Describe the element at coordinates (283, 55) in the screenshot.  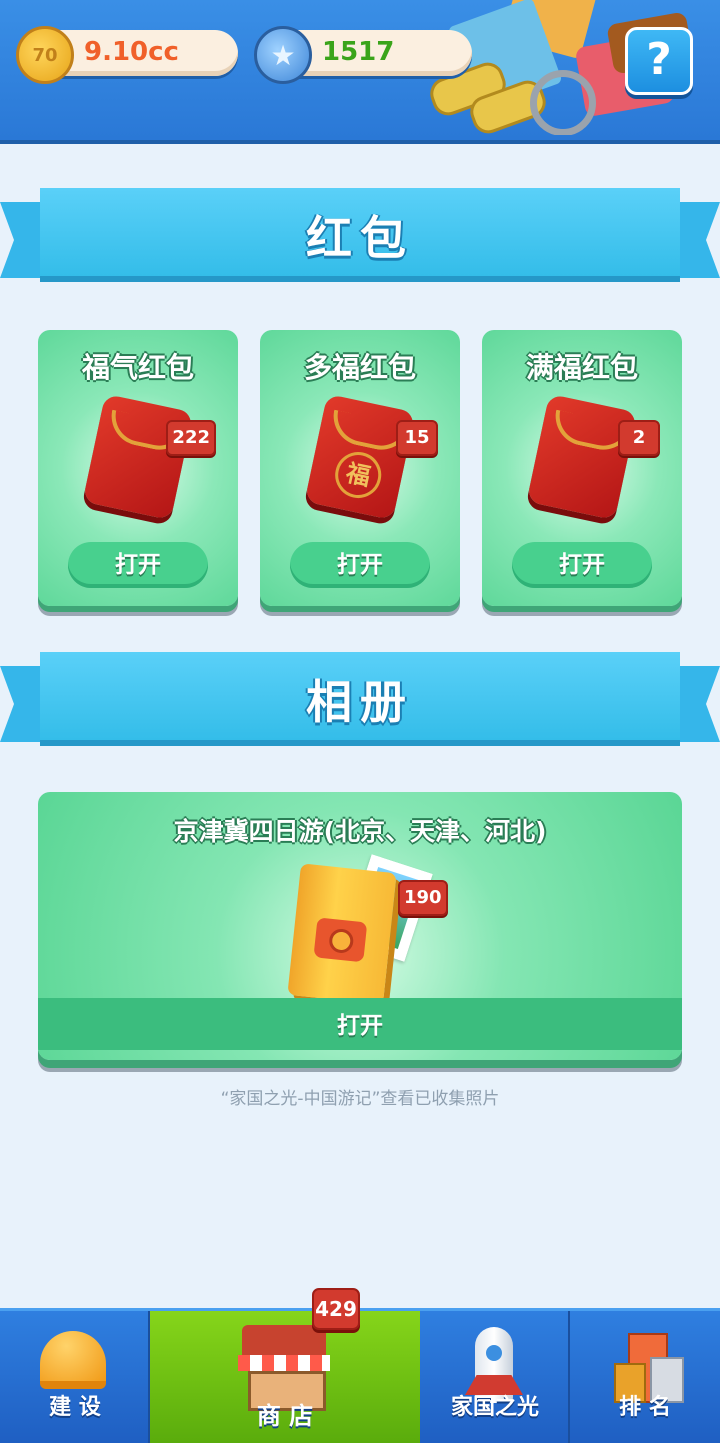
I see `star-icon: ★` at that location.